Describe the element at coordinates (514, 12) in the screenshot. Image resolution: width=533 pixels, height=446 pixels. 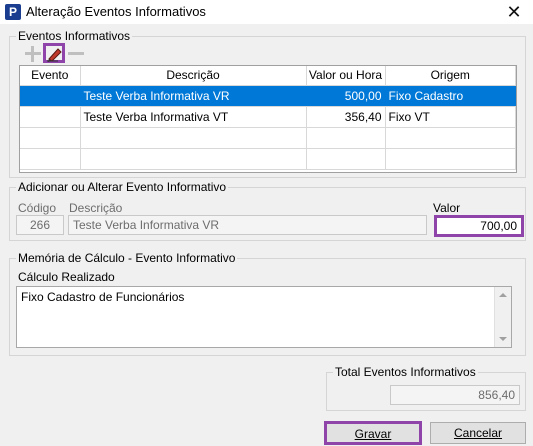
I see `close-button: ✕` at that location.